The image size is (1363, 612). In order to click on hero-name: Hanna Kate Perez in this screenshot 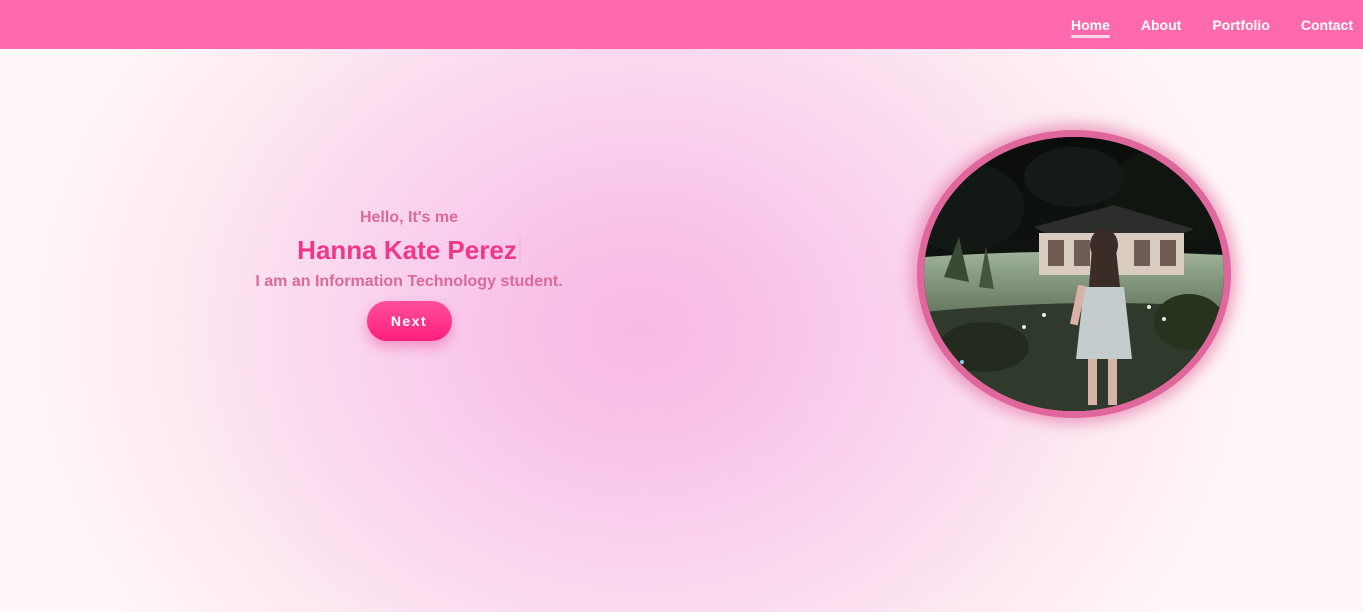, I will do `click(407, 250)`.